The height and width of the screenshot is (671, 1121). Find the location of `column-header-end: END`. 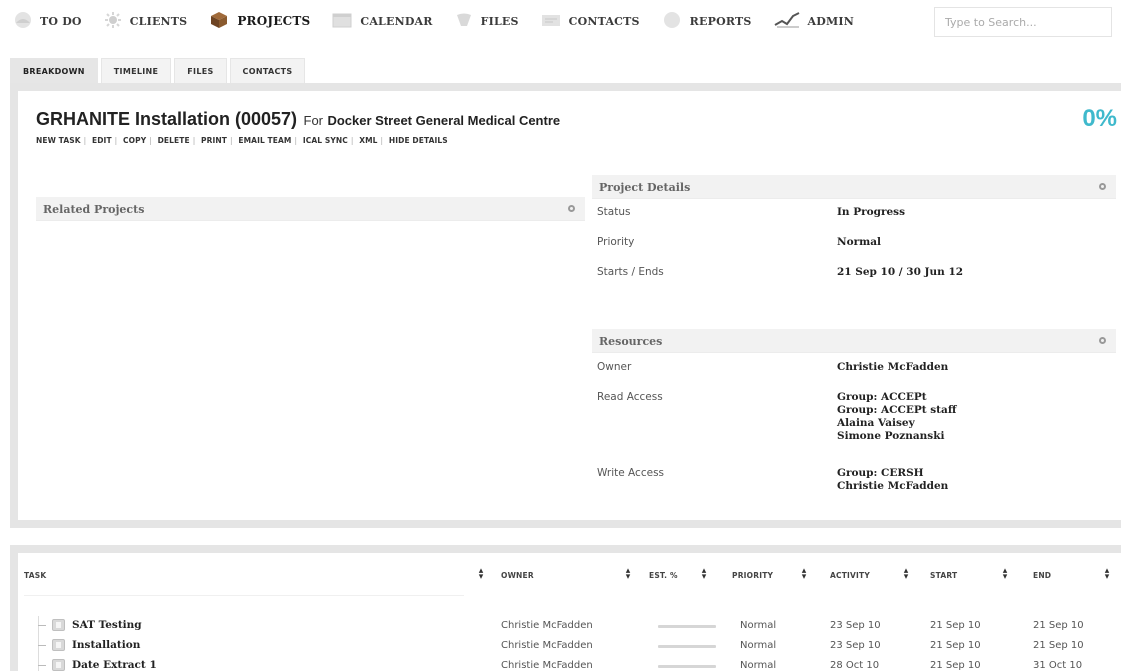

column-header-end: END is located at coordinates (1042, 575).